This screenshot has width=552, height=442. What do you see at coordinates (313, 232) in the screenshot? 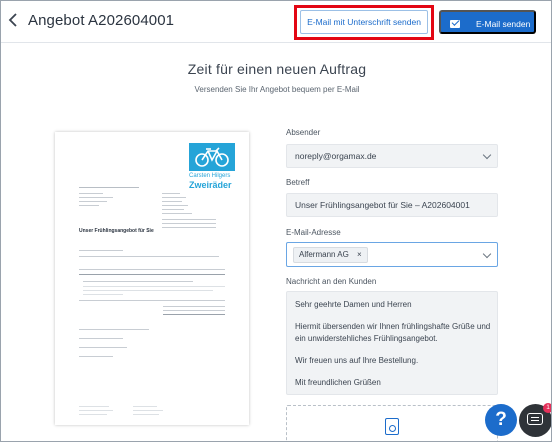
I see `email-address-label: E-Mail-Adresse` at bounding box center [313, 232].